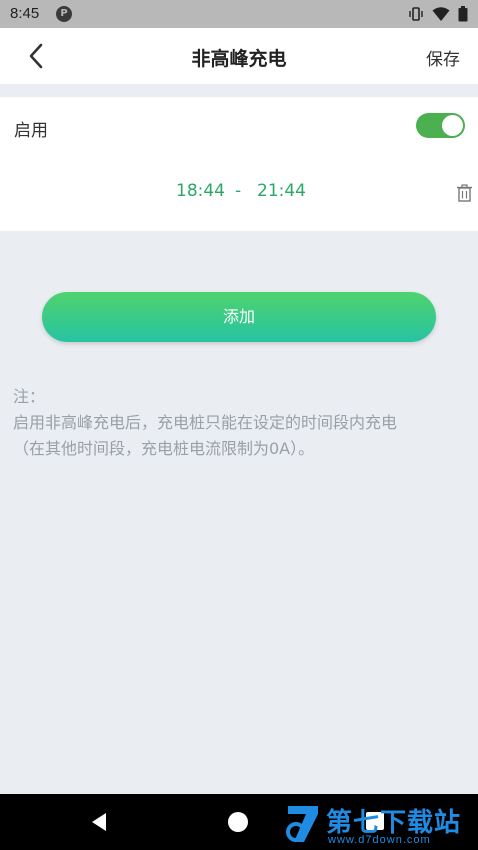  I want to click on toggle-knob, so click(452, 125).